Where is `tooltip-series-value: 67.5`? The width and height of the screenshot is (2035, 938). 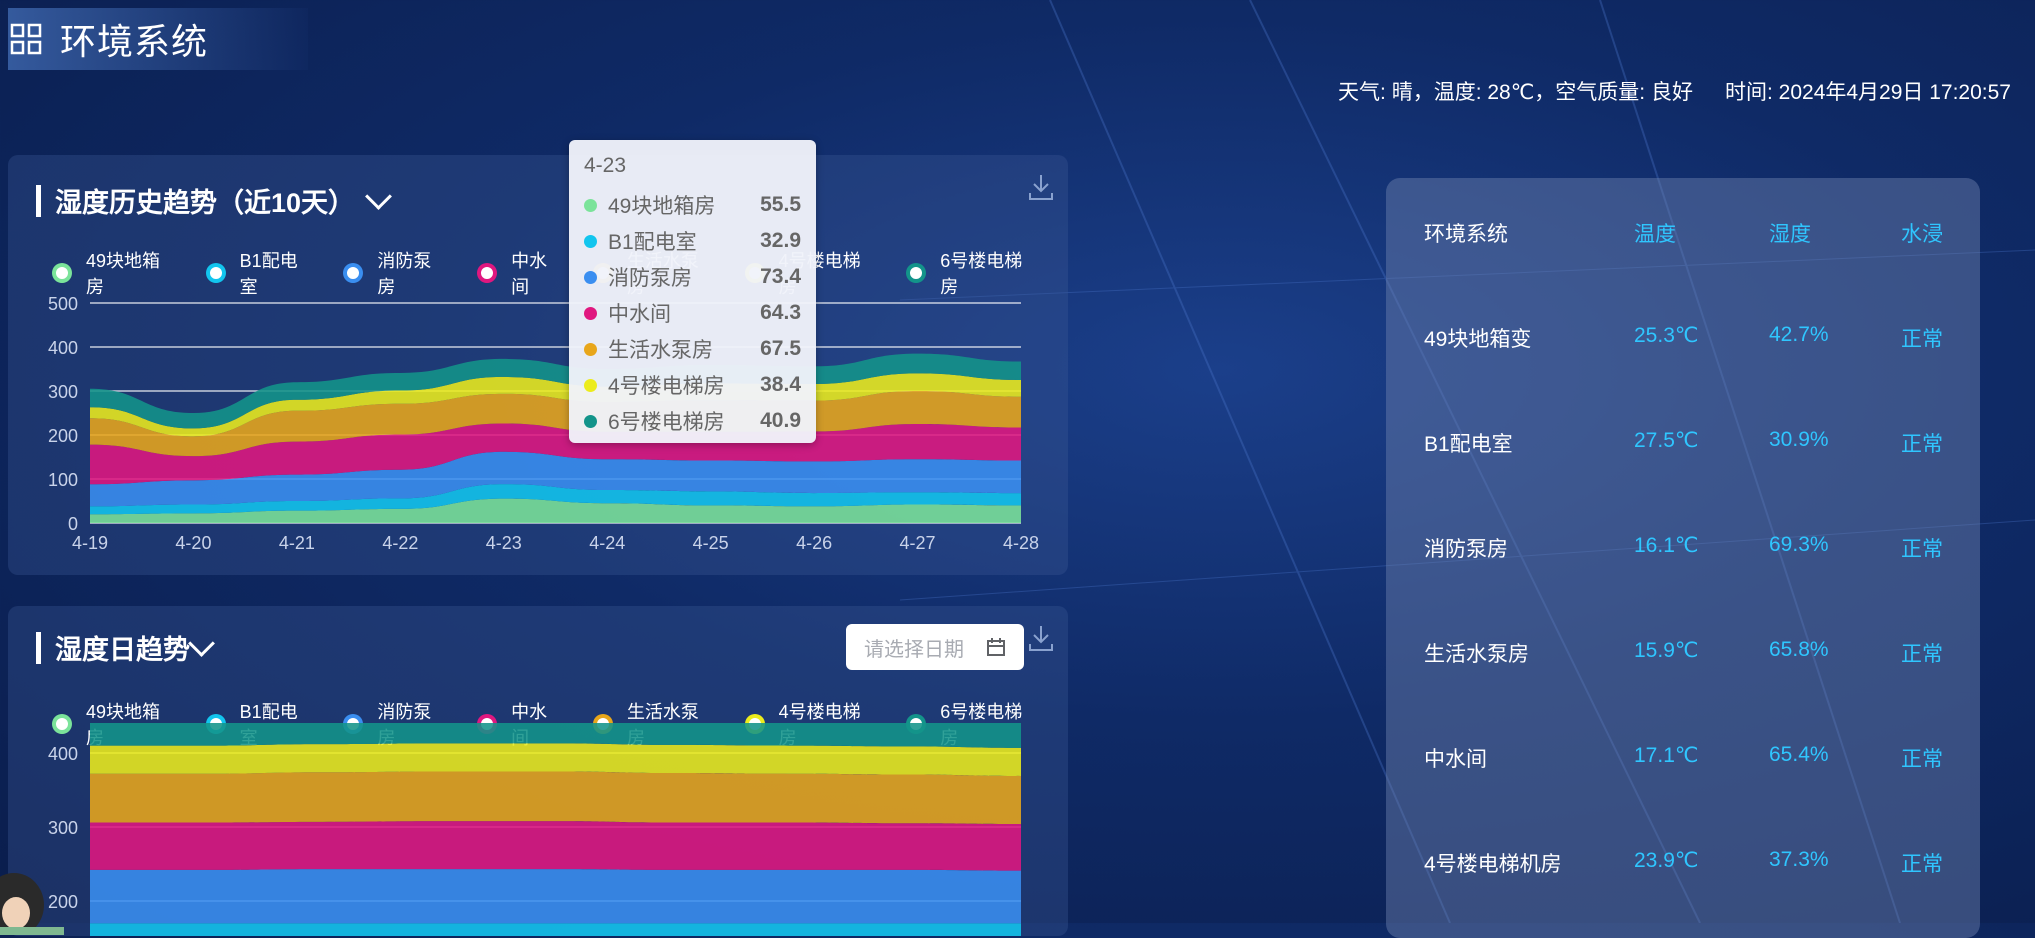
tooltip-series-value: 67.5 is located at coordinates (780, 348).